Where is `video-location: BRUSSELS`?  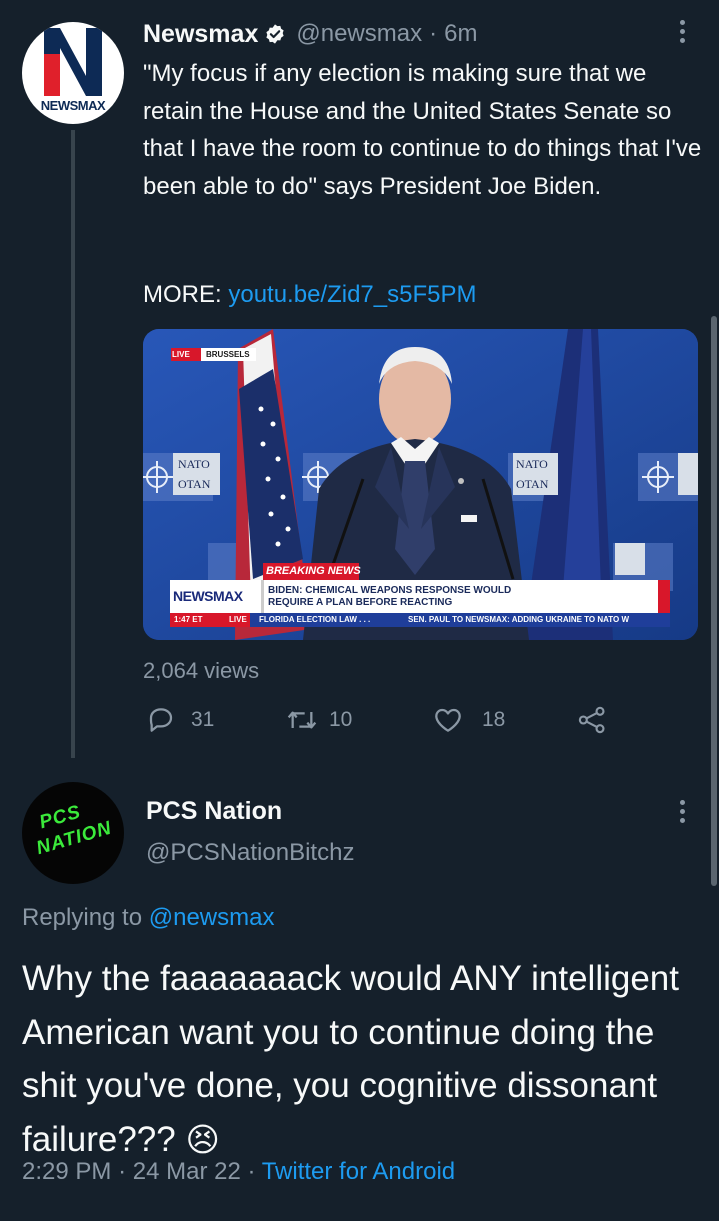 video-location: BRUSSELS is located at coordinates (228, 354).